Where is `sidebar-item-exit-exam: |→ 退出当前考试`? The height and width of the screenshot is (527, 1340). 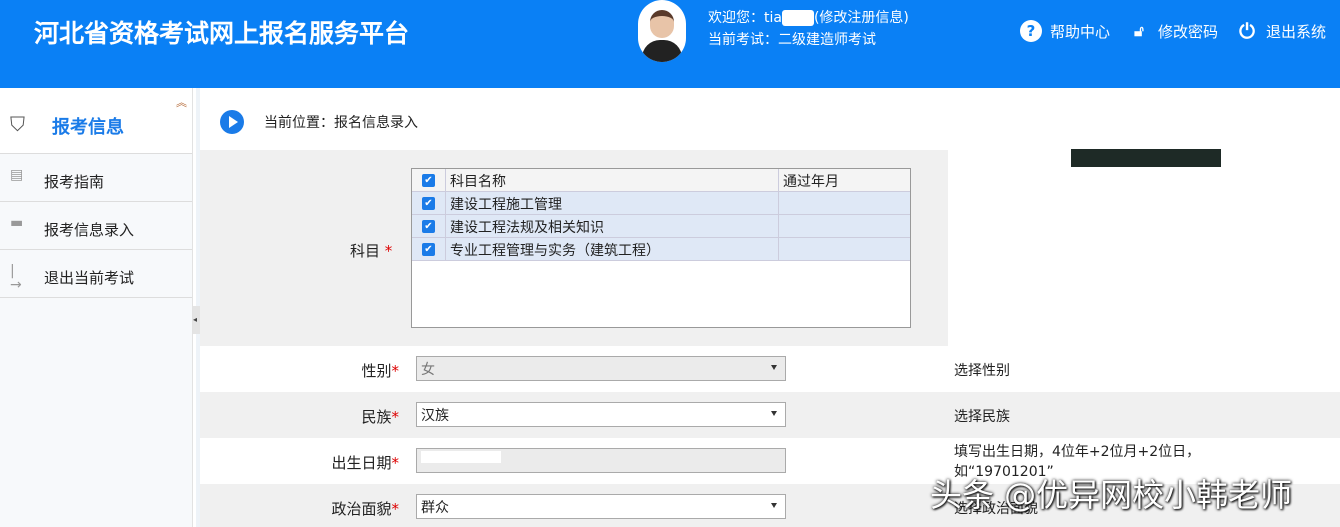
sidebar-item-exit-exam: |→ 退出当前考试 is located at coordinates (96, 274).